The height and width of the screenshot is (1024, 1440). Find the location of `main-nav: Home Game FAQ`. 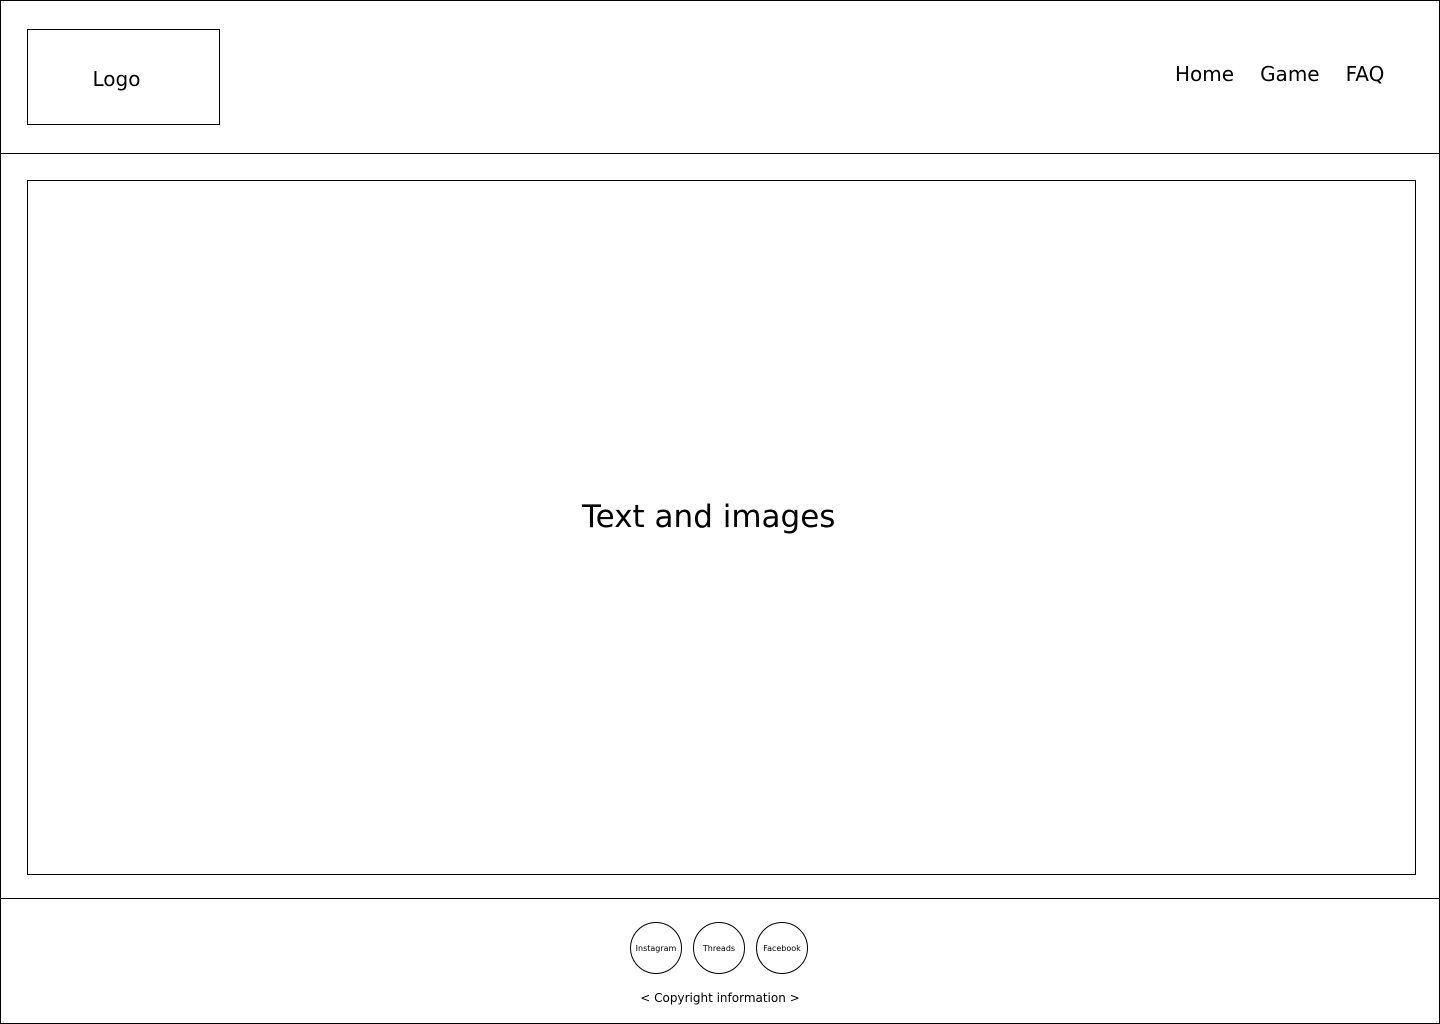

main-nav: Home Game FAQ is located at coordinates (1279, 74).